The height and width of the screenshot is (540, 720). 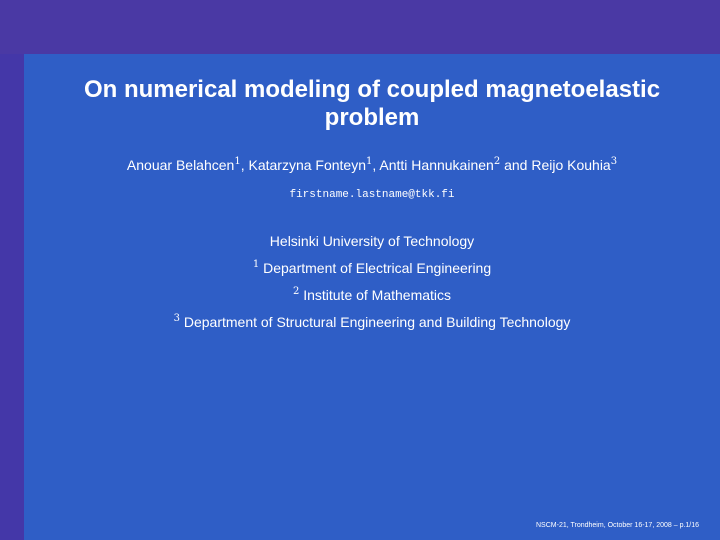 What do you see at coordinates (377, 268) in the screenshot?
I see `affiliation-text: Department of Electrical Engineering` at bounding box center [377, 268].